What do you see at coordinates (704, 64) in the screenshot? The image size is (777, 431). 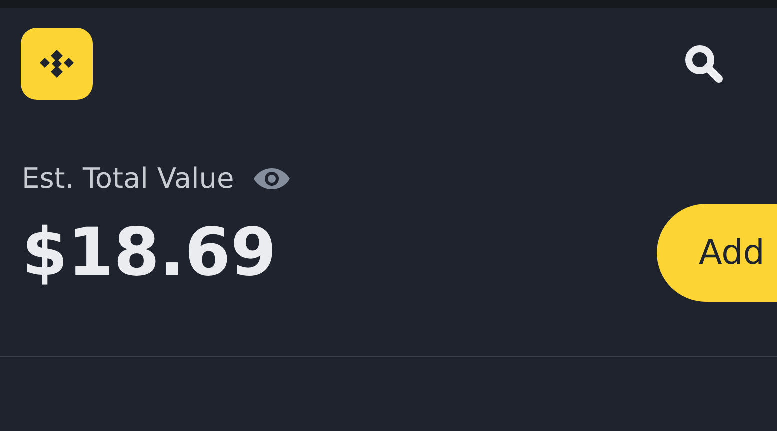 I see `search-icon` at bounding box center [704, 64].